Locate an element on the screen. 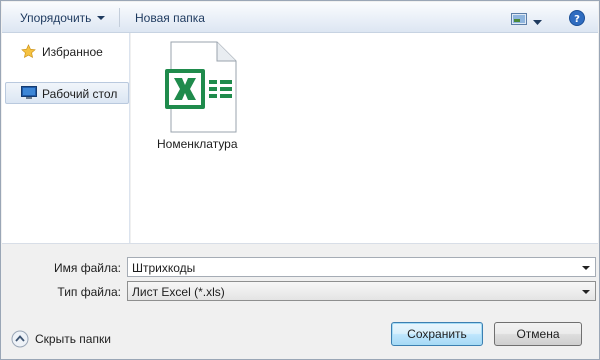 This screenshot has width=600, height=360. nav-item-label: Рабочий стол is located at coordinates (80, 94).